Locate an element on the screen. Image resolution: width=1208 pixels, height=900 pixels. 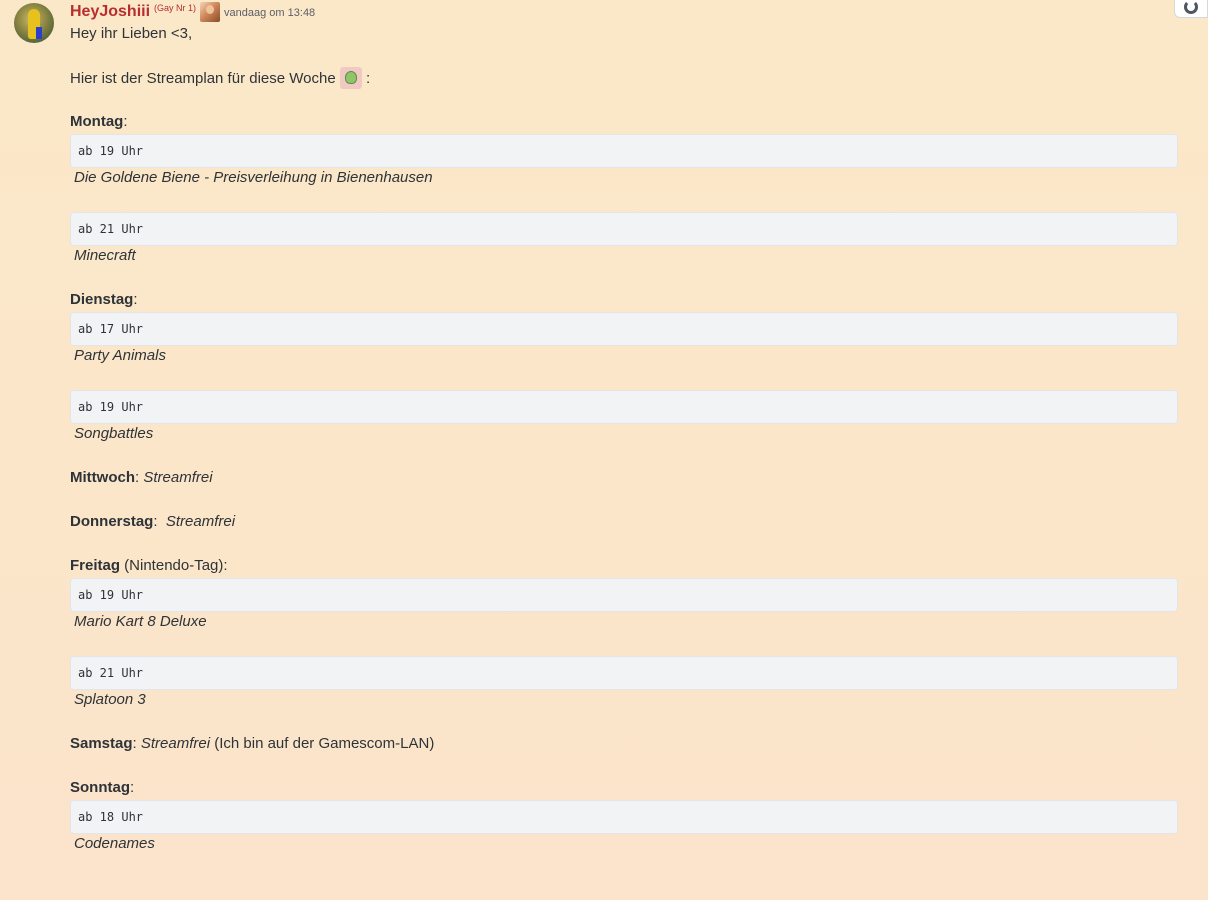
refresh-button is located at coordinates (1191, 9).